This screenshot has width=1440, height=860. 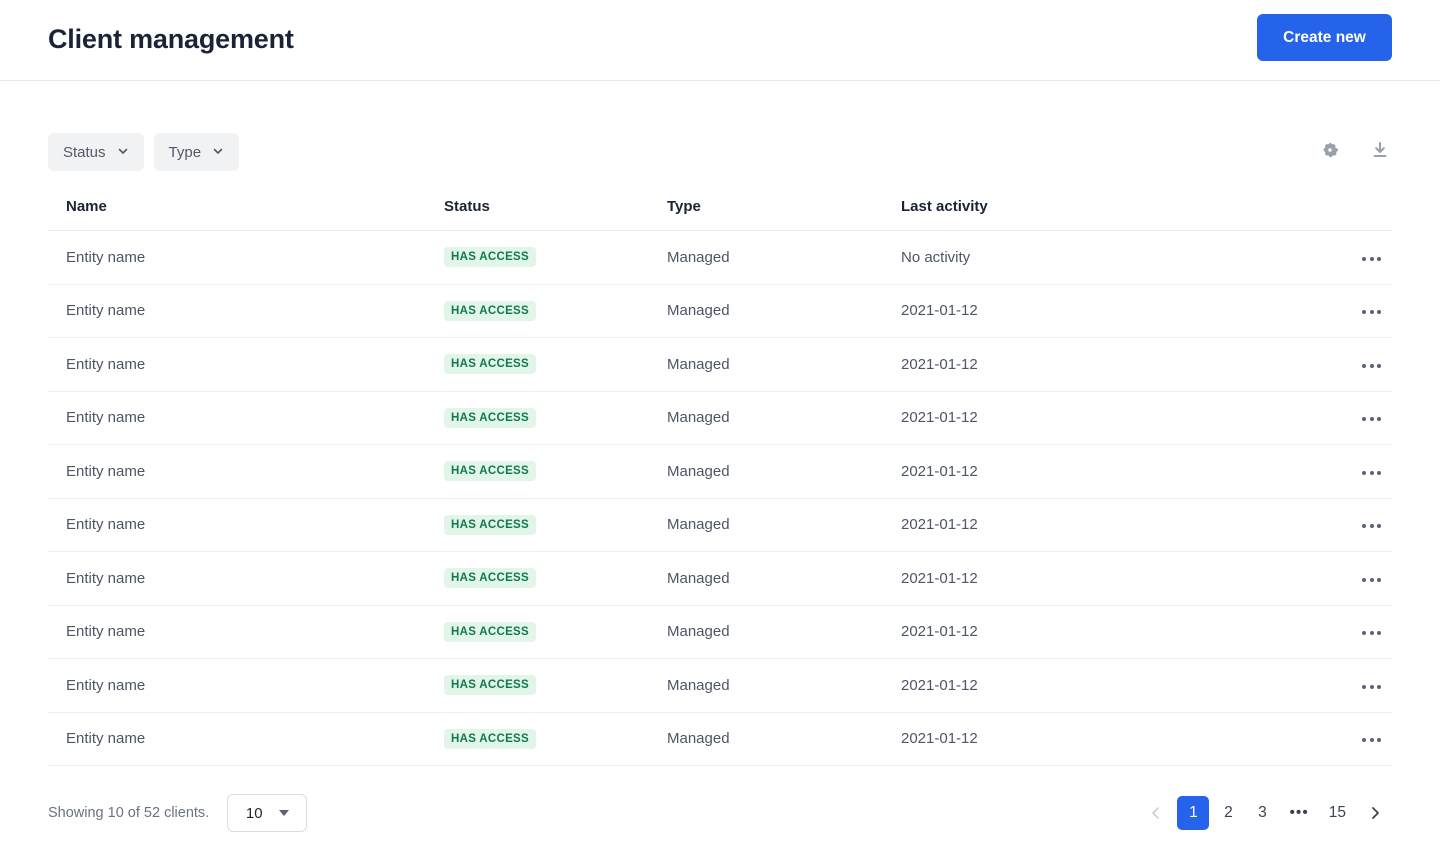 What do you see at coordinates (1228, 813) in the screenshot?
I see `pagination-page-2: 2` at bounding box center [1228, 813].